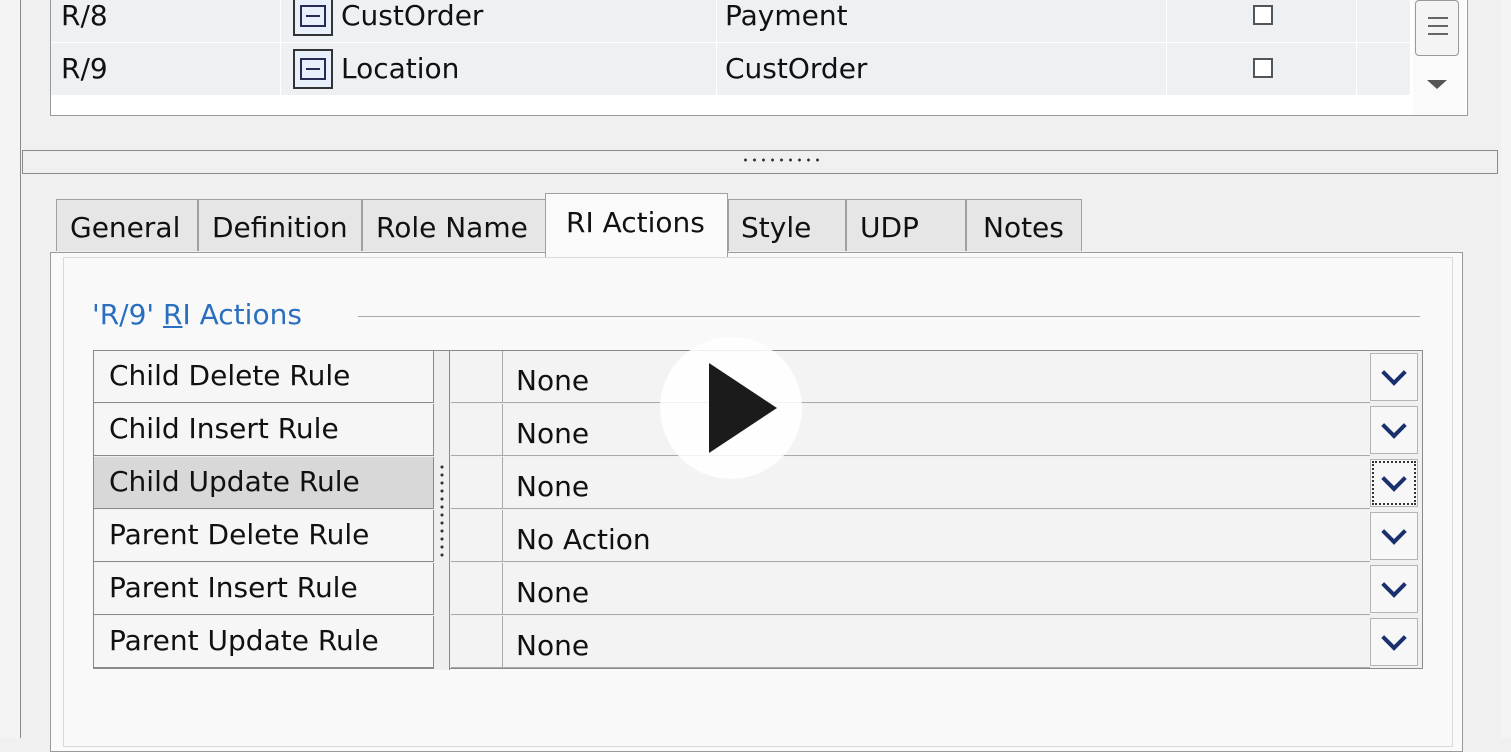 The width and height of the screenshot is (1511, 752). What do you see at coordinates (173, 314) in the screenshot?
I see `group-title-accel: R` at bounding box center [173, 314].